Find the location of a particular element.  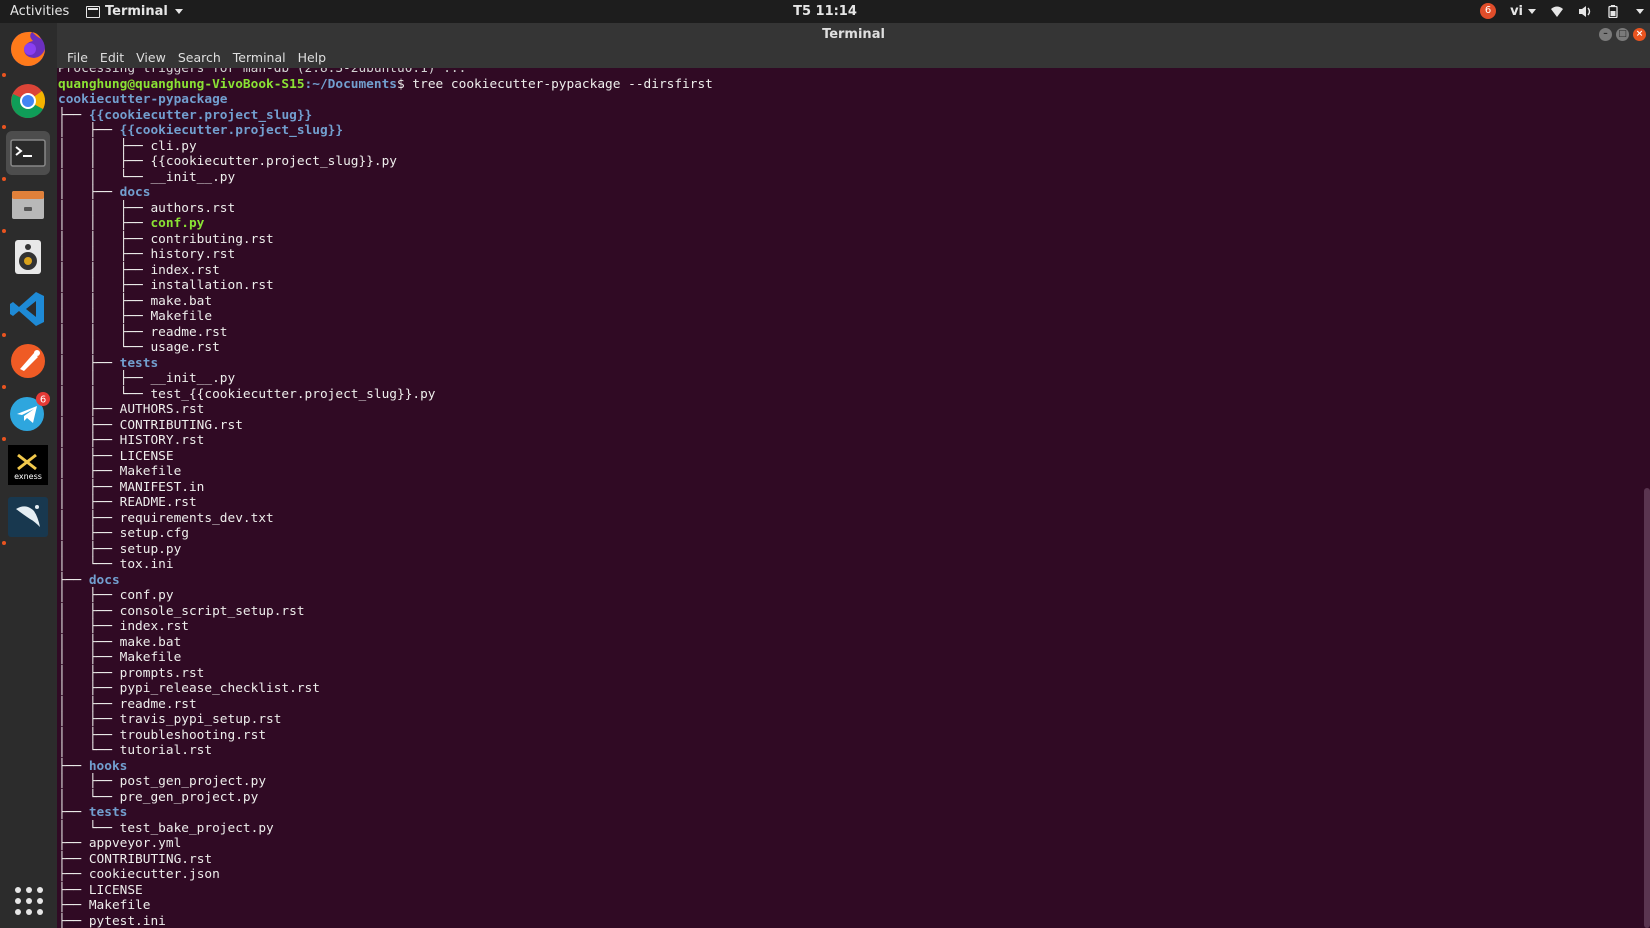

tree-file: installation.rst is located at coordinates (212, 285).